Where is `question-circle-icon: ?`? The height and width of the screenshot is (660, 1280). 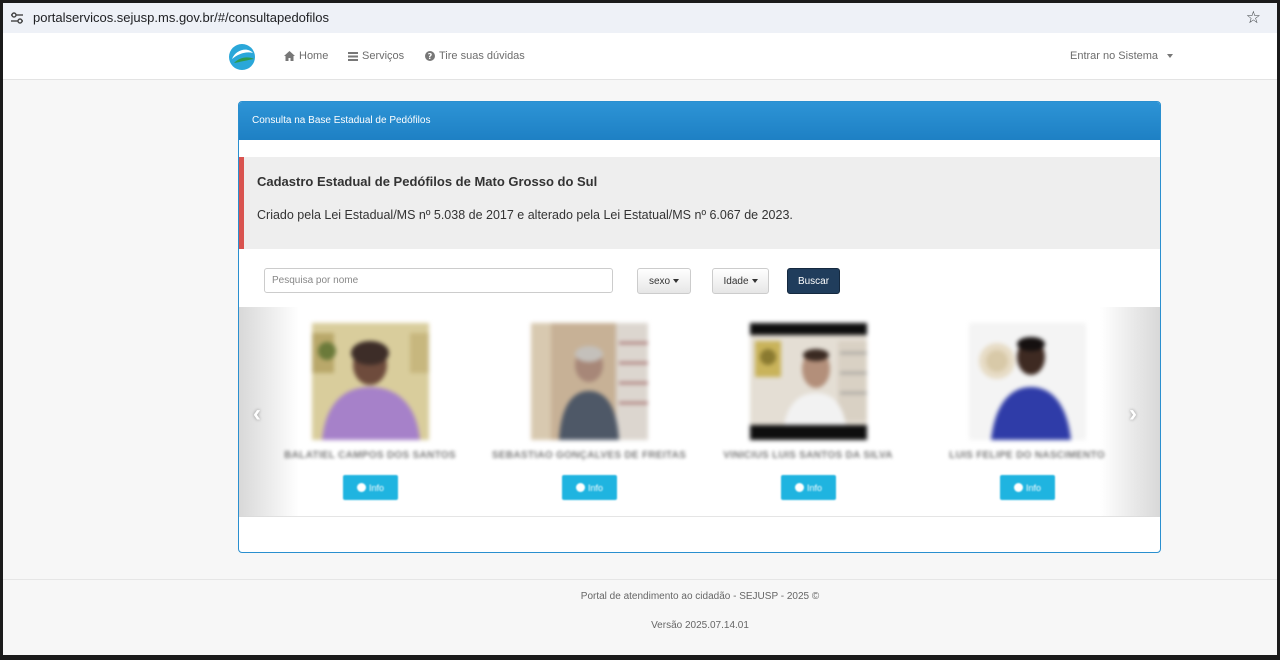
question-circle-icon: ? is located at coordinates (430, 56).